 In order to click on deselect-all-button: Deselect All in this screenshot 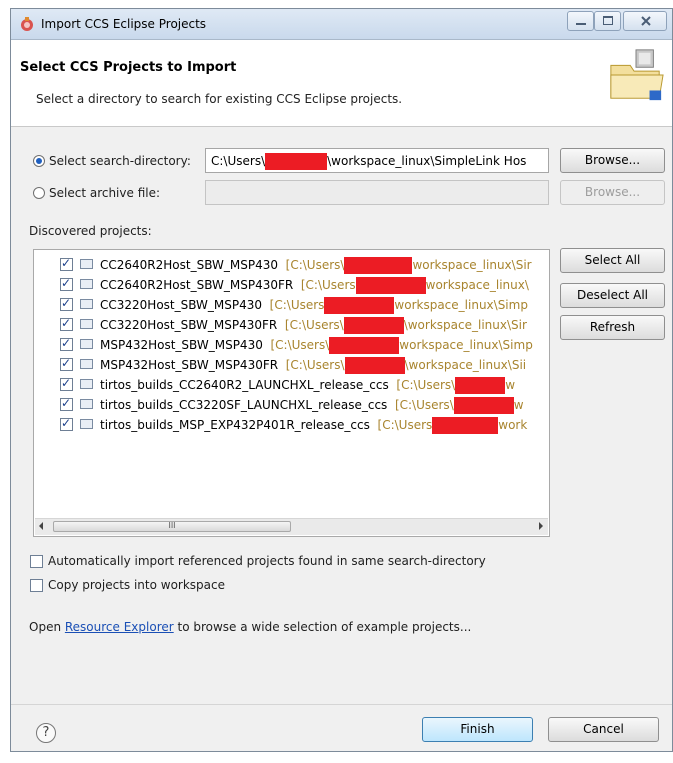, I will do `click(612, 295)`.